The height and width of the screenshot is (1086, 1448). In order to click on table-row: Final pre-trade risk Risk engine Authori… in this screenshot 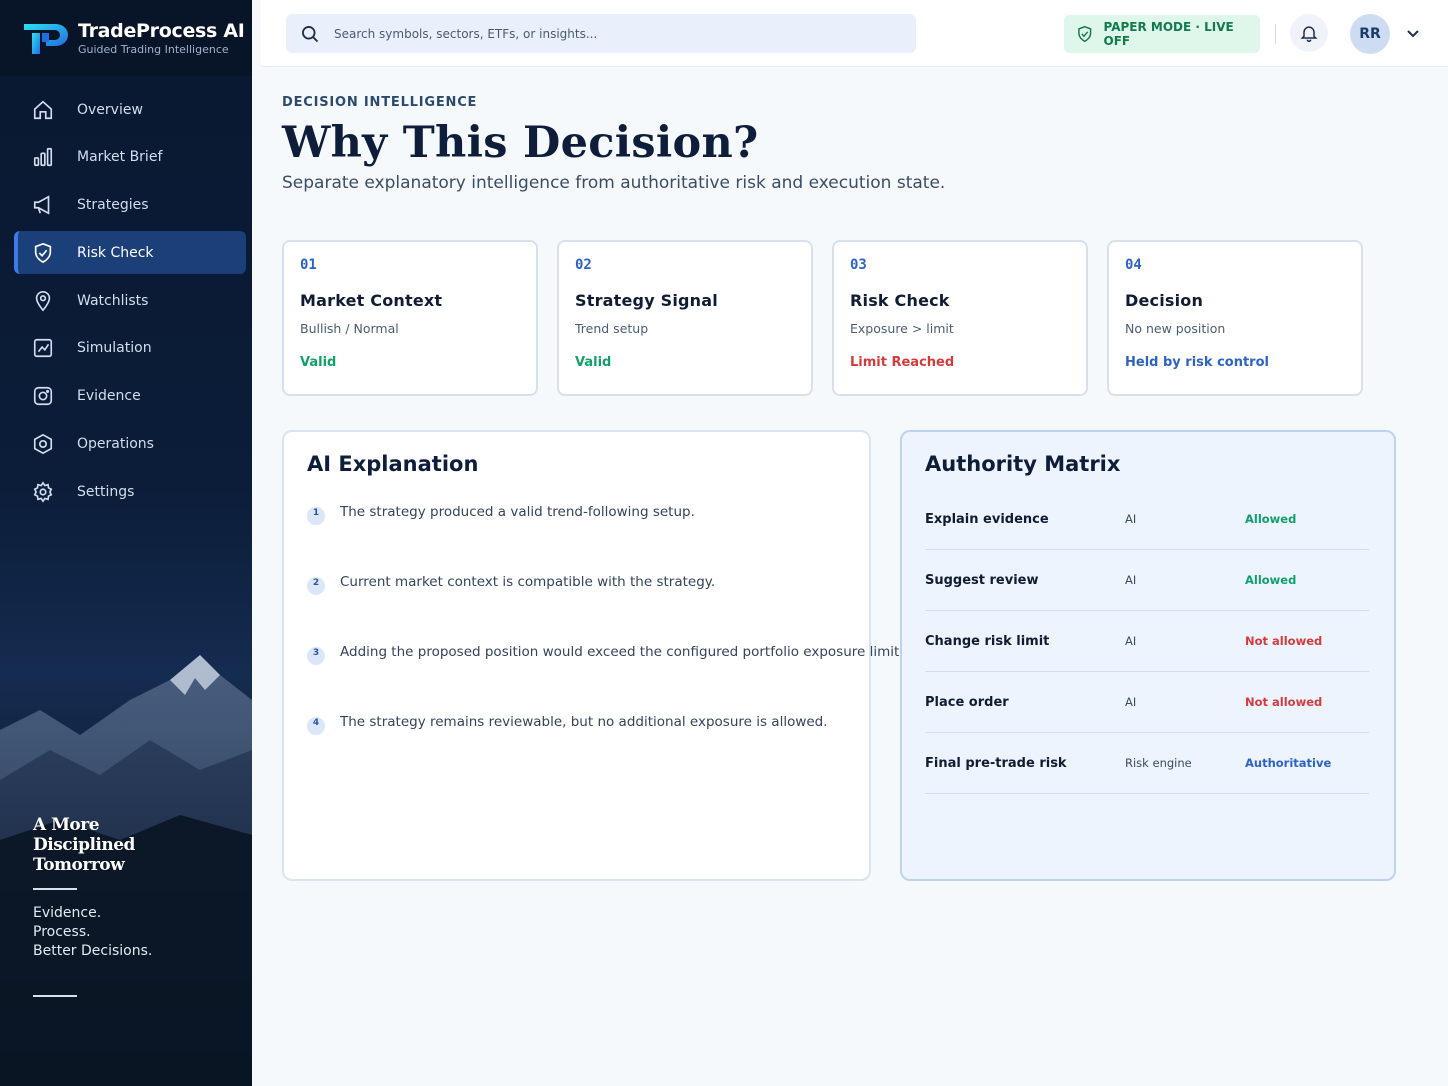, I will do `click(1147, 763)`.